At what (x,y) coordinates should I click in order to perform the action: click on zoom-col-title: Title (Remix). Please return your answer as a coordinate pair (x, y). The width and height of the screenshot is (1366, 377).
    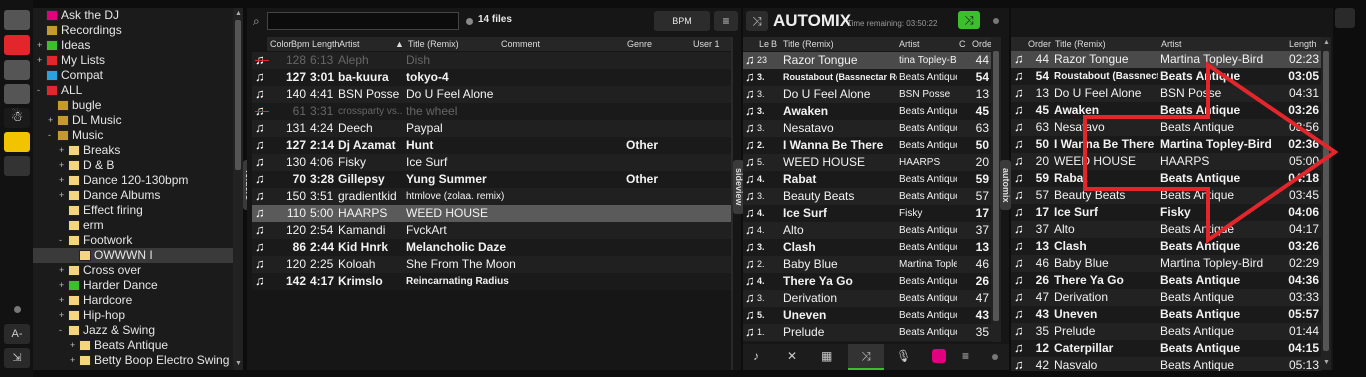
    Looking at the image, I should click on (1080, 44).